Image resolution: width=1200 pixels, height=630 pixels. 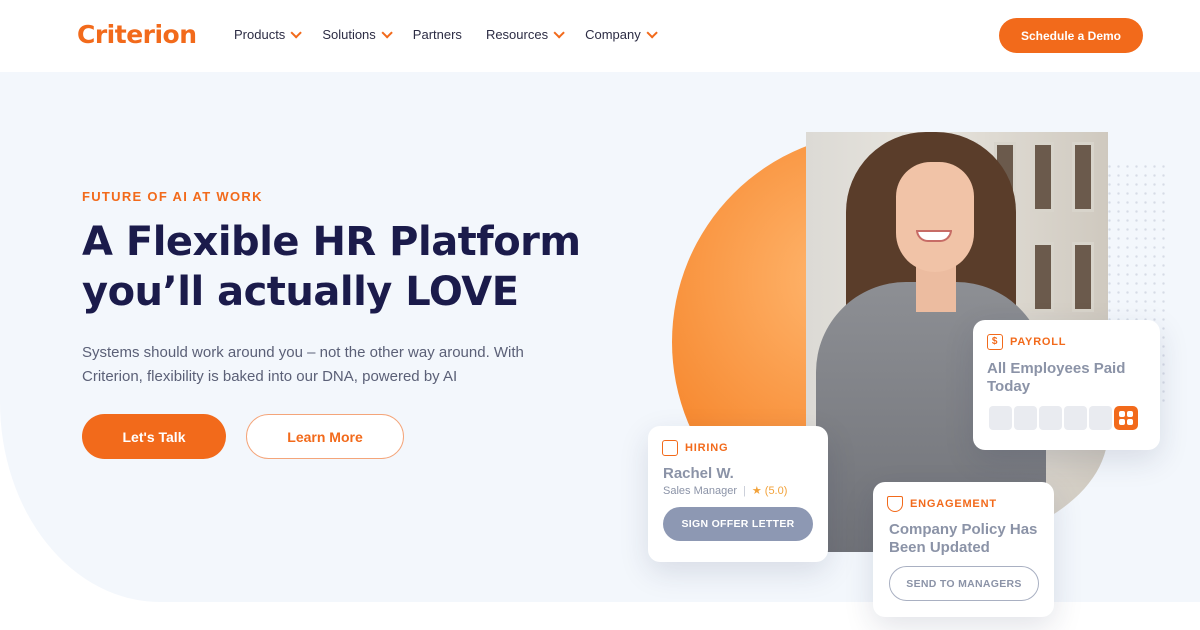 What do you see at coordinates (260, 34) in the screenshot?
I see `nav-products-label: Products` at bounding box center [260, 34].